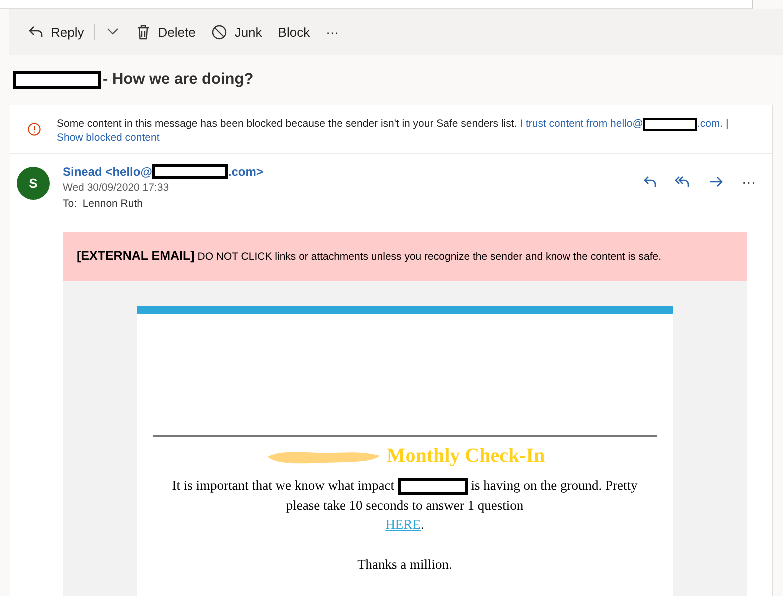 This screenshot has height=596, width=783. What do you see at coordinates (166, 32) in the screenshot?
I see `delete-button: Delete` at bounding box center [166, 32].